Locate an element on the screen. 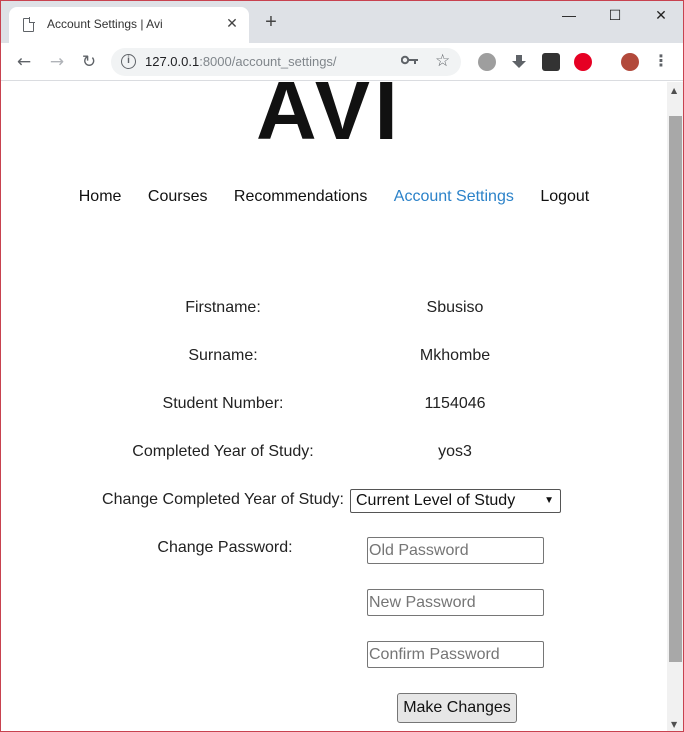 Image resolution: width=684 pixels, height=732 pixels. address-bar: i 127.0.0.1:8000/account_settings/ ☆ is located at coordinates (286, 62).